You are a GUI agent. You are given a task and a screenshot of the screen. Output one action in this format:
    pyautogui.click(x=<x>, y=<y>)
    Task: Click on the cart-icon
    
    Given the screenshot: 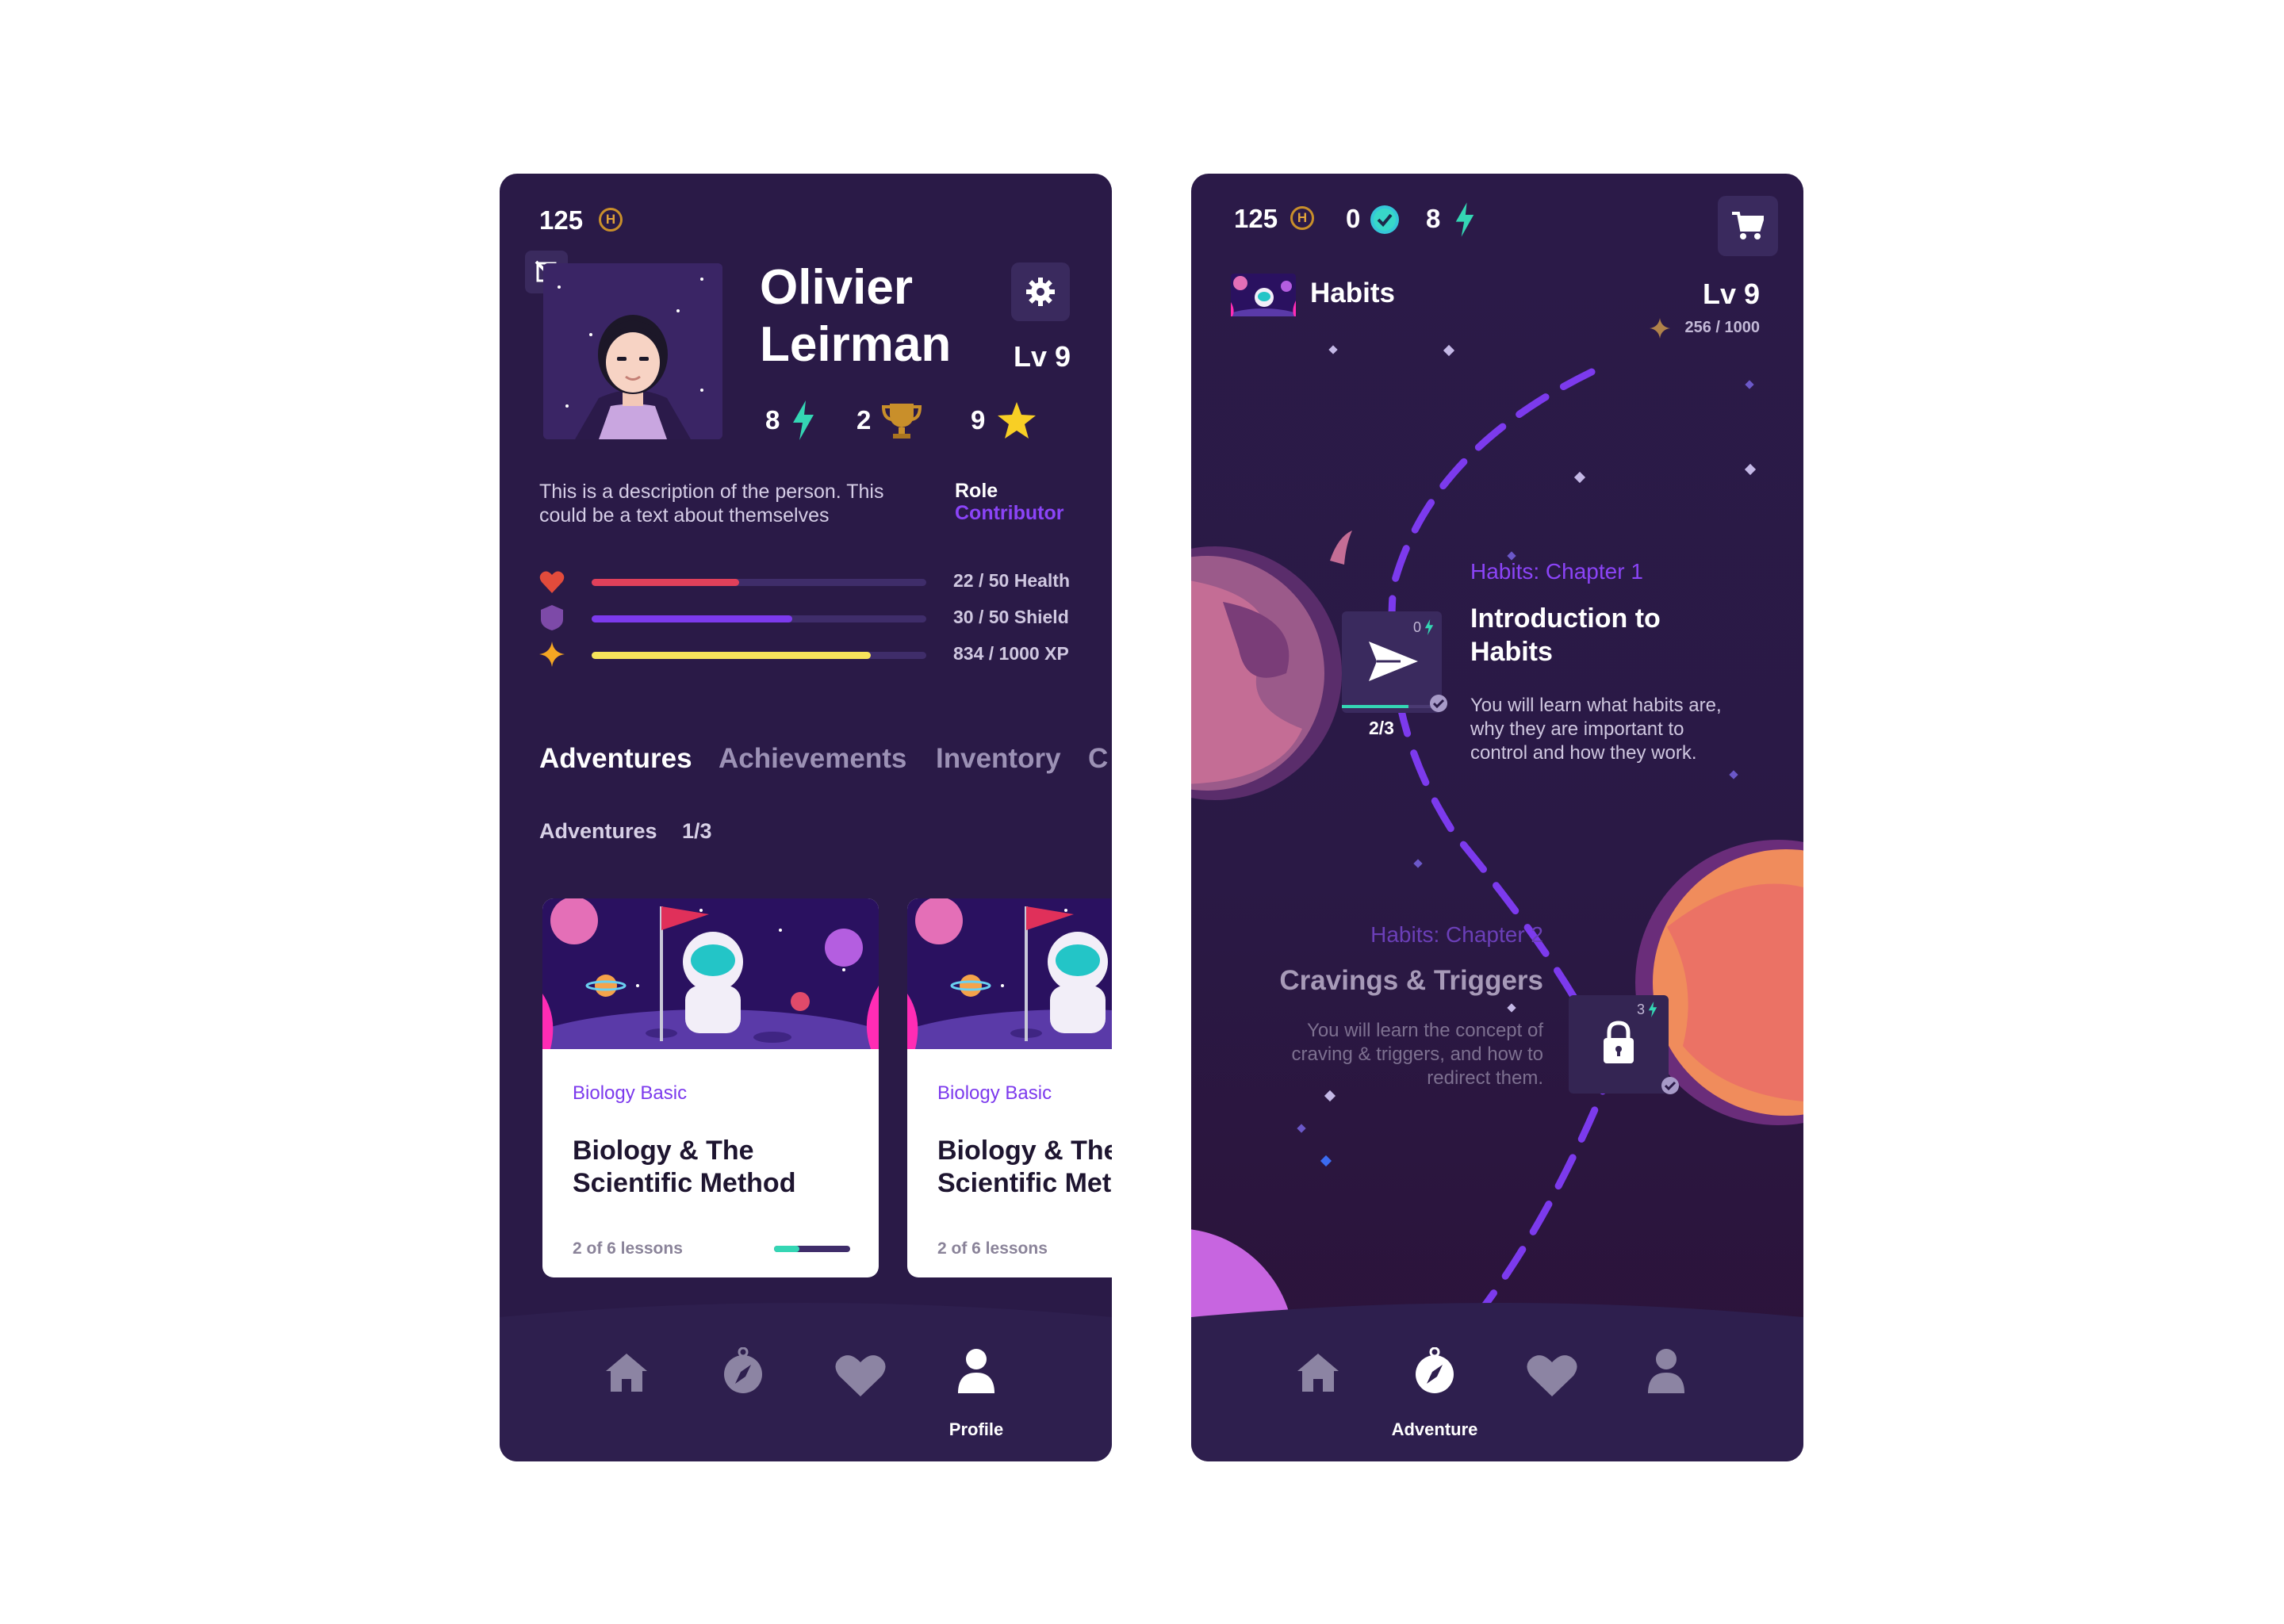 What is the action you would take?
    pyautogui.click(x=1748, y=225)
    